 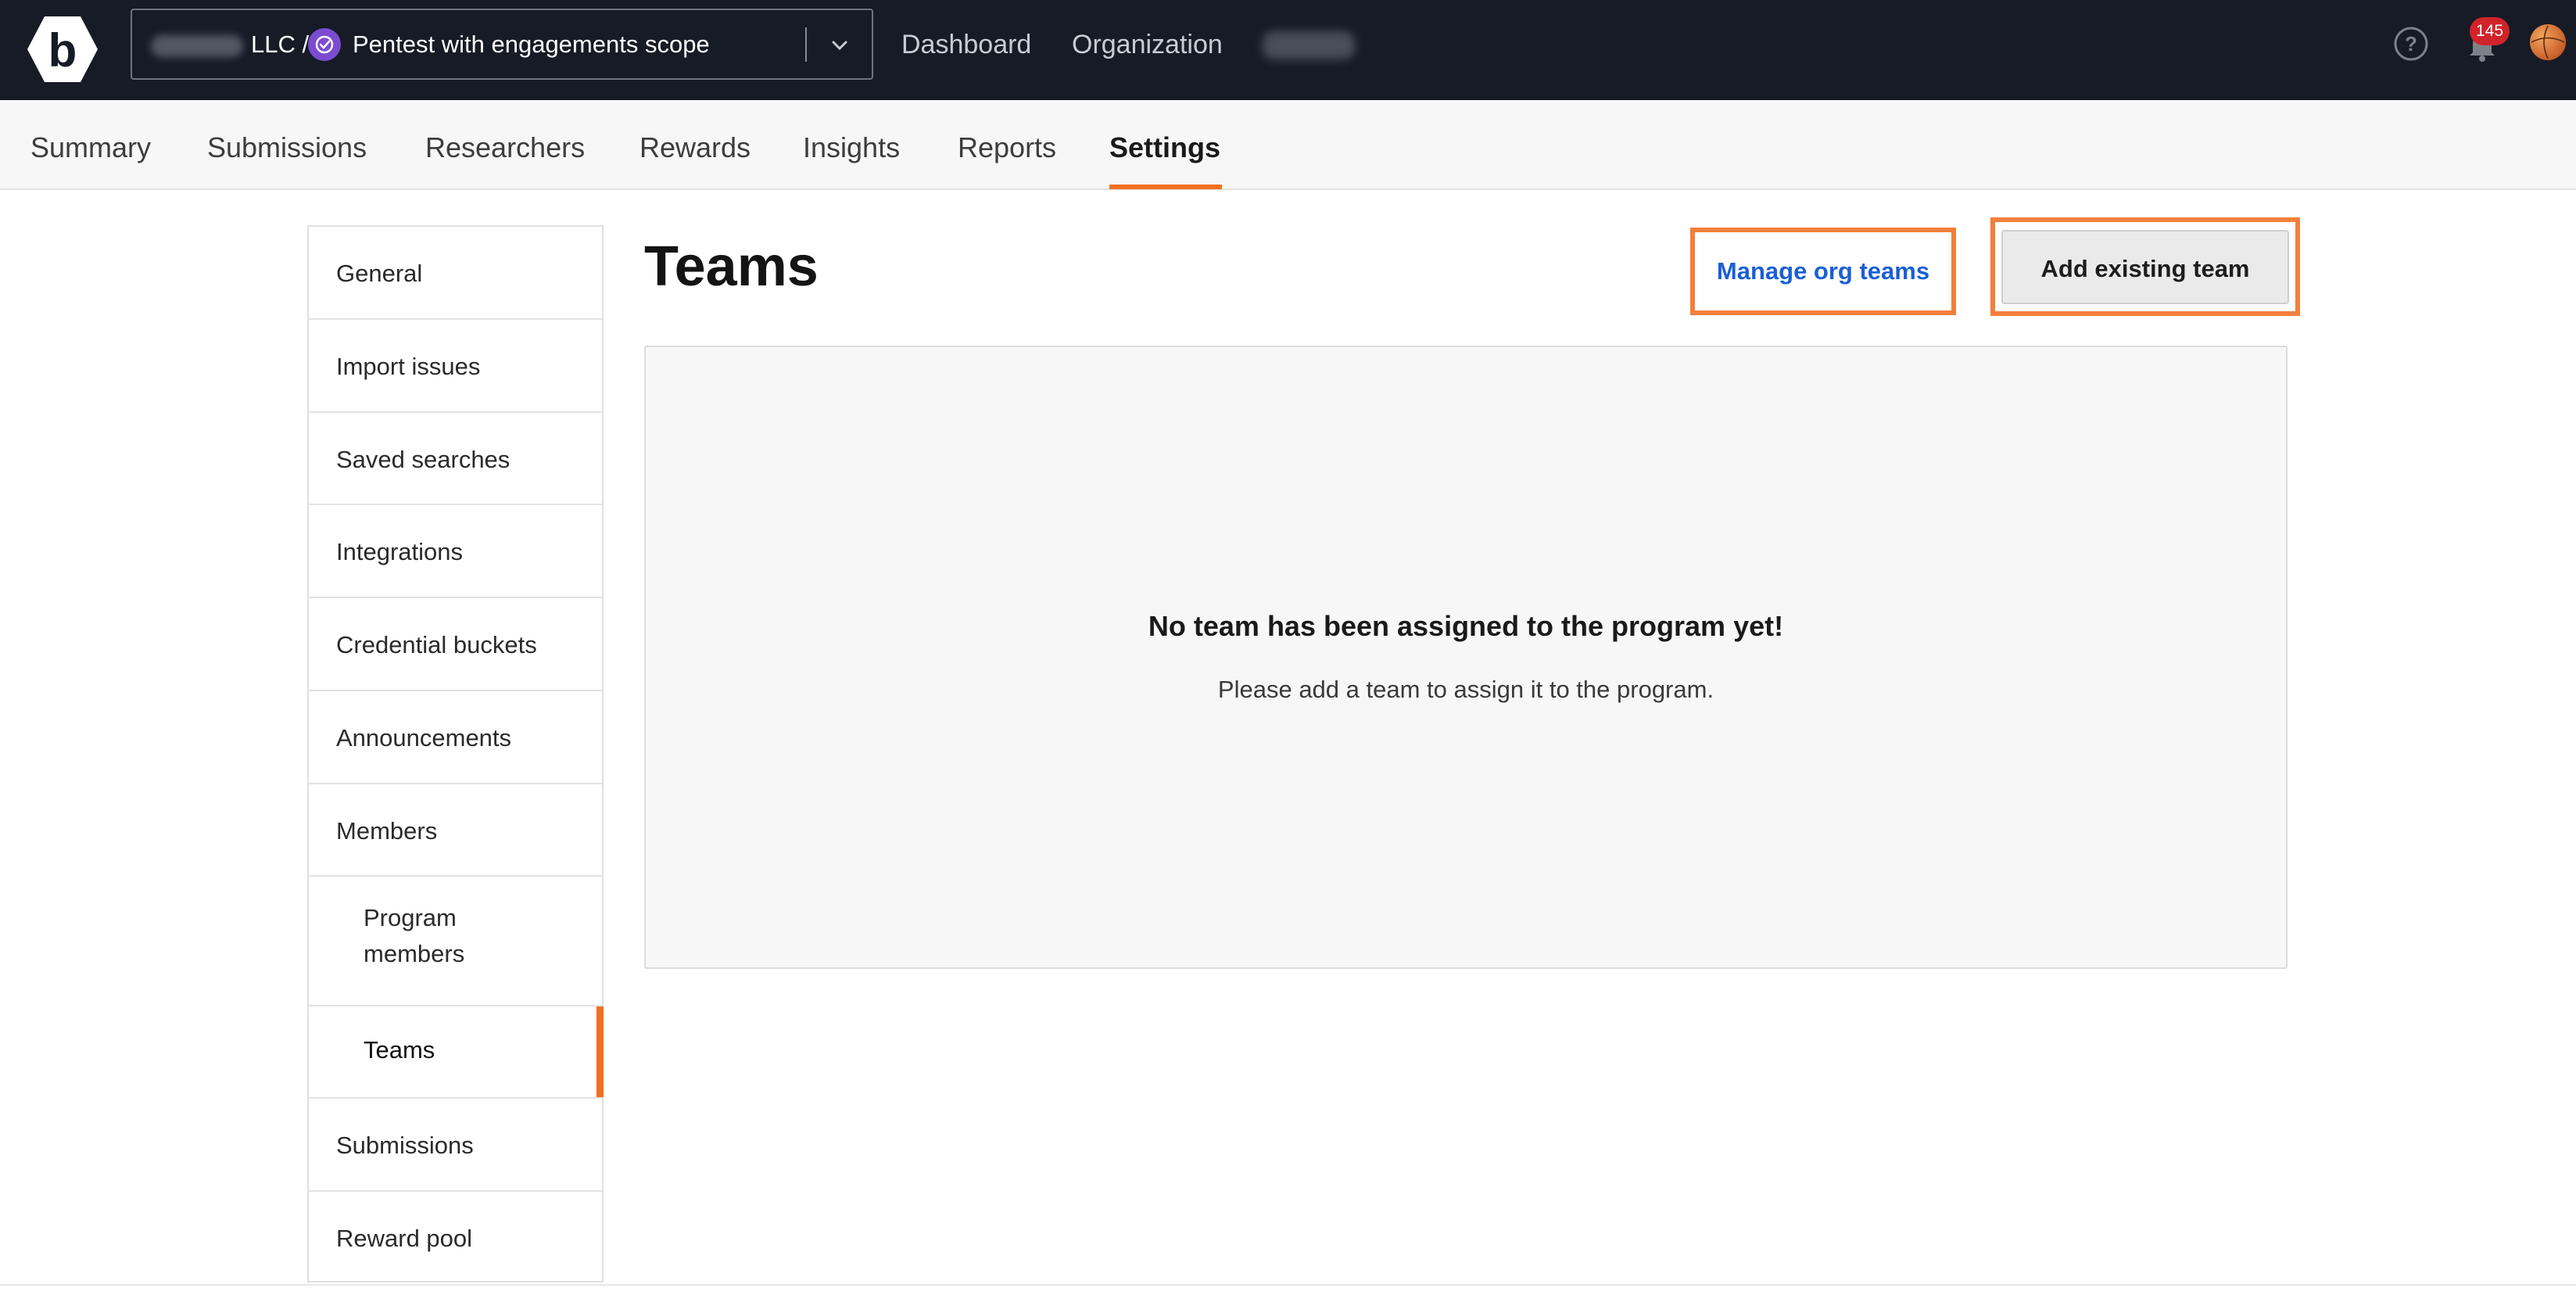 I want to click on sidebar-item-credential-buckets: Credential buckets, so click(x=455, y=644).